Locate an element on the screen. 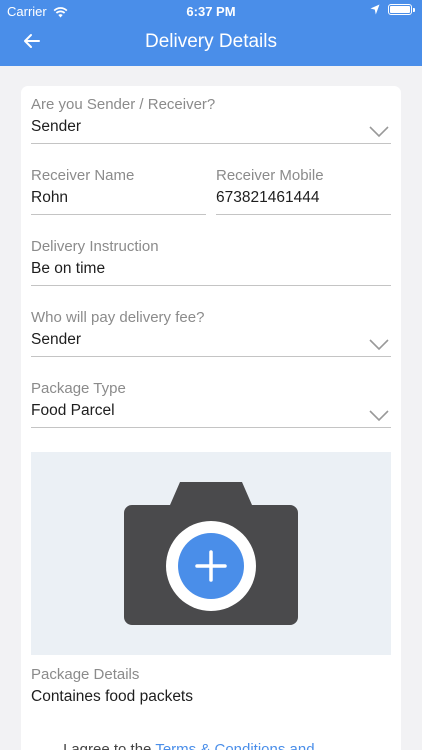 This screenshot has height=750, width=422. terms-agreement: I agree to the Terms & Conditions and is located at coordinates (189, 745).